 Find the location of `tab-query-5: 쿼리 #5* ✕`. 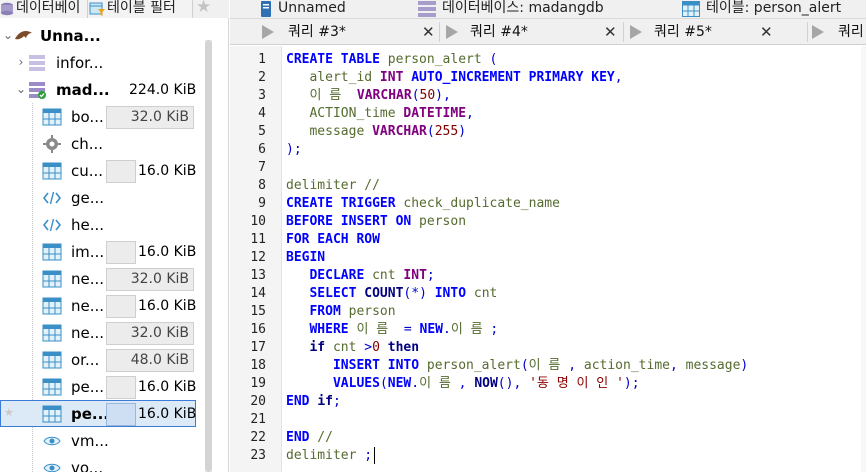

tab-query-5: 쿼리 #5* ✕ is located at coordinates (716, 32).